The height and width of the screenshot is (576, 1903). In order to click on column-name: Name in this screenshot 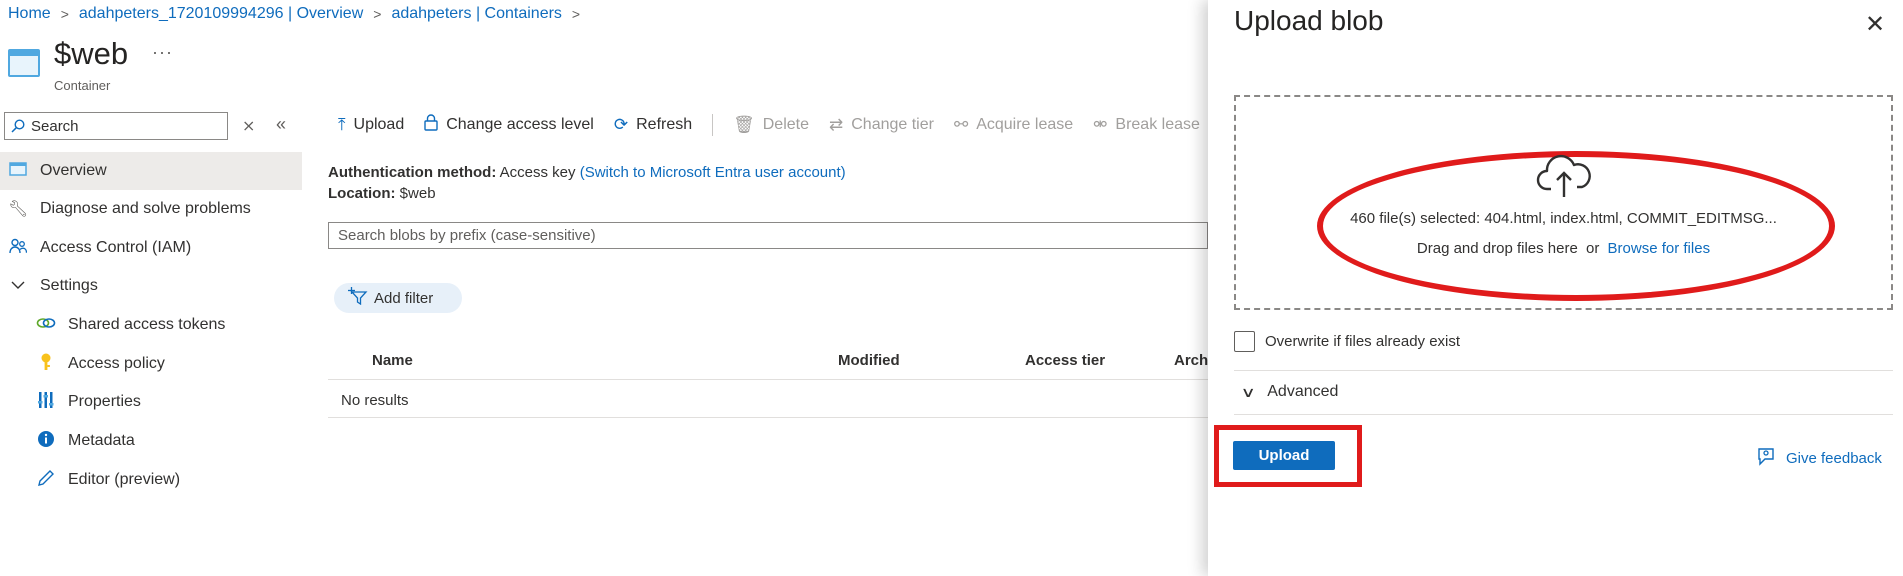, I will do `click(392, 360)`.